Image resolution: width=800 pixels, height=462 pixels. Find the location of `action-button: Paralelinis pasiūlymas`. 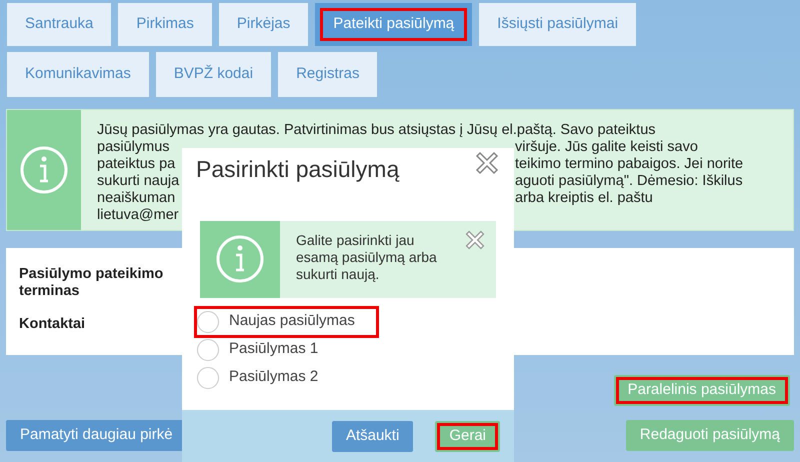

action-button: Paralelinis pasiūlymas is located at coordinates (702, 390).